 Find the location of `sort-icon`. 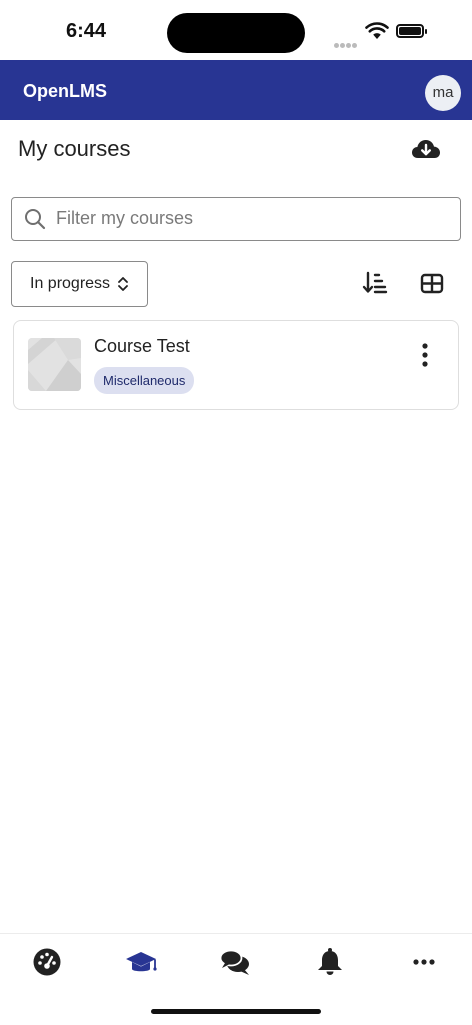

sort-icon is located at coordinates (375, 282).